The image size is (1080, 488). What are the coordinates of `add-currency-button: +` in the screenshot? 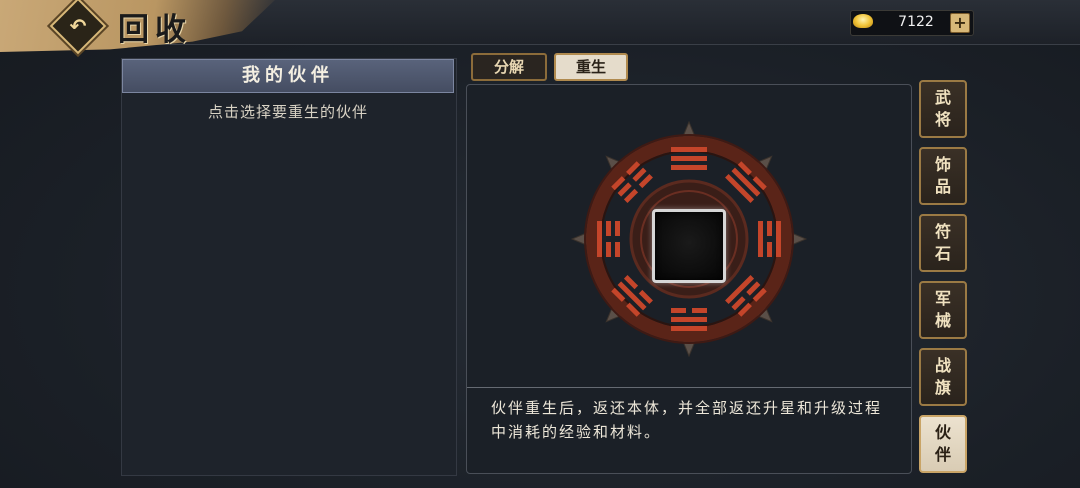 It's located at (960, 23).